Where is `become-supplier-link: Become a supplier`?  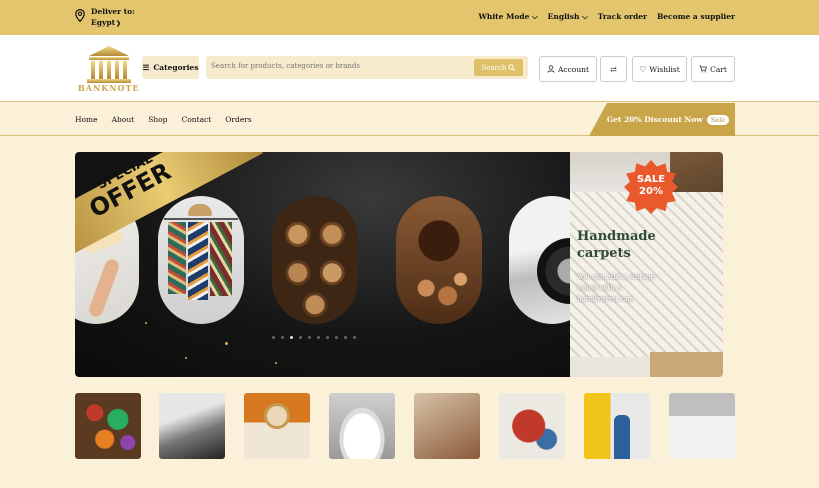
become-supplier-link: Become a supplier is located at coordinates (696, 17).